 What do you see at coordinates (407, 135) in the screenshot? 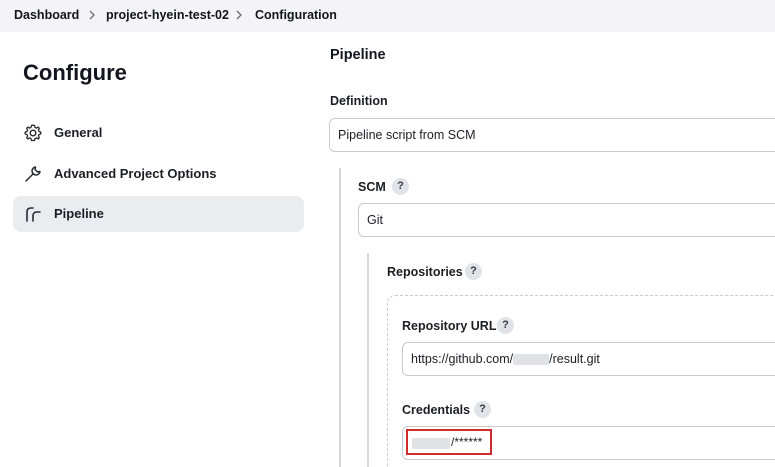
I see `definition-value: Pipeline script from SCM` at bounding box center [407, 135].